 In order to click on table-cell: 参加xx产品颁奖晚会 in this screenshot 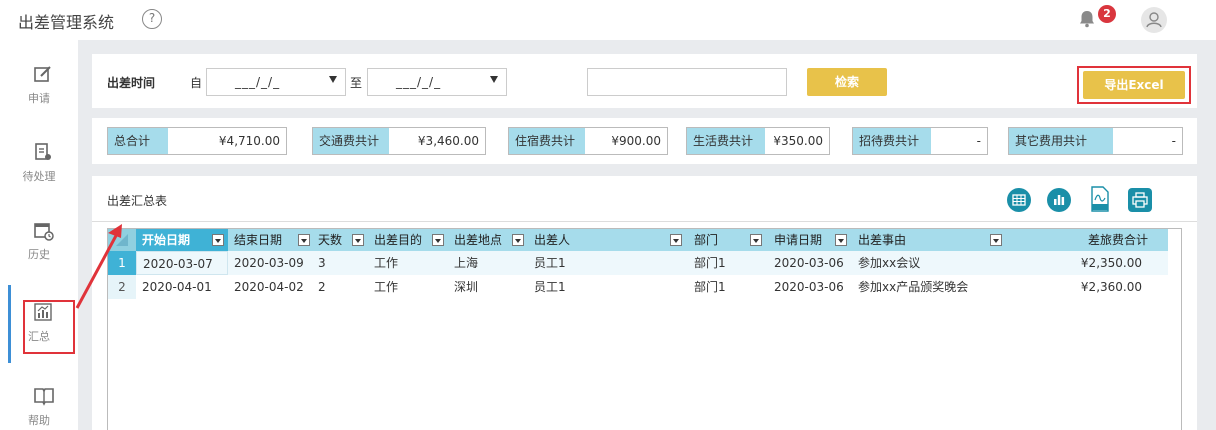, I will do `click(930, 287)`.